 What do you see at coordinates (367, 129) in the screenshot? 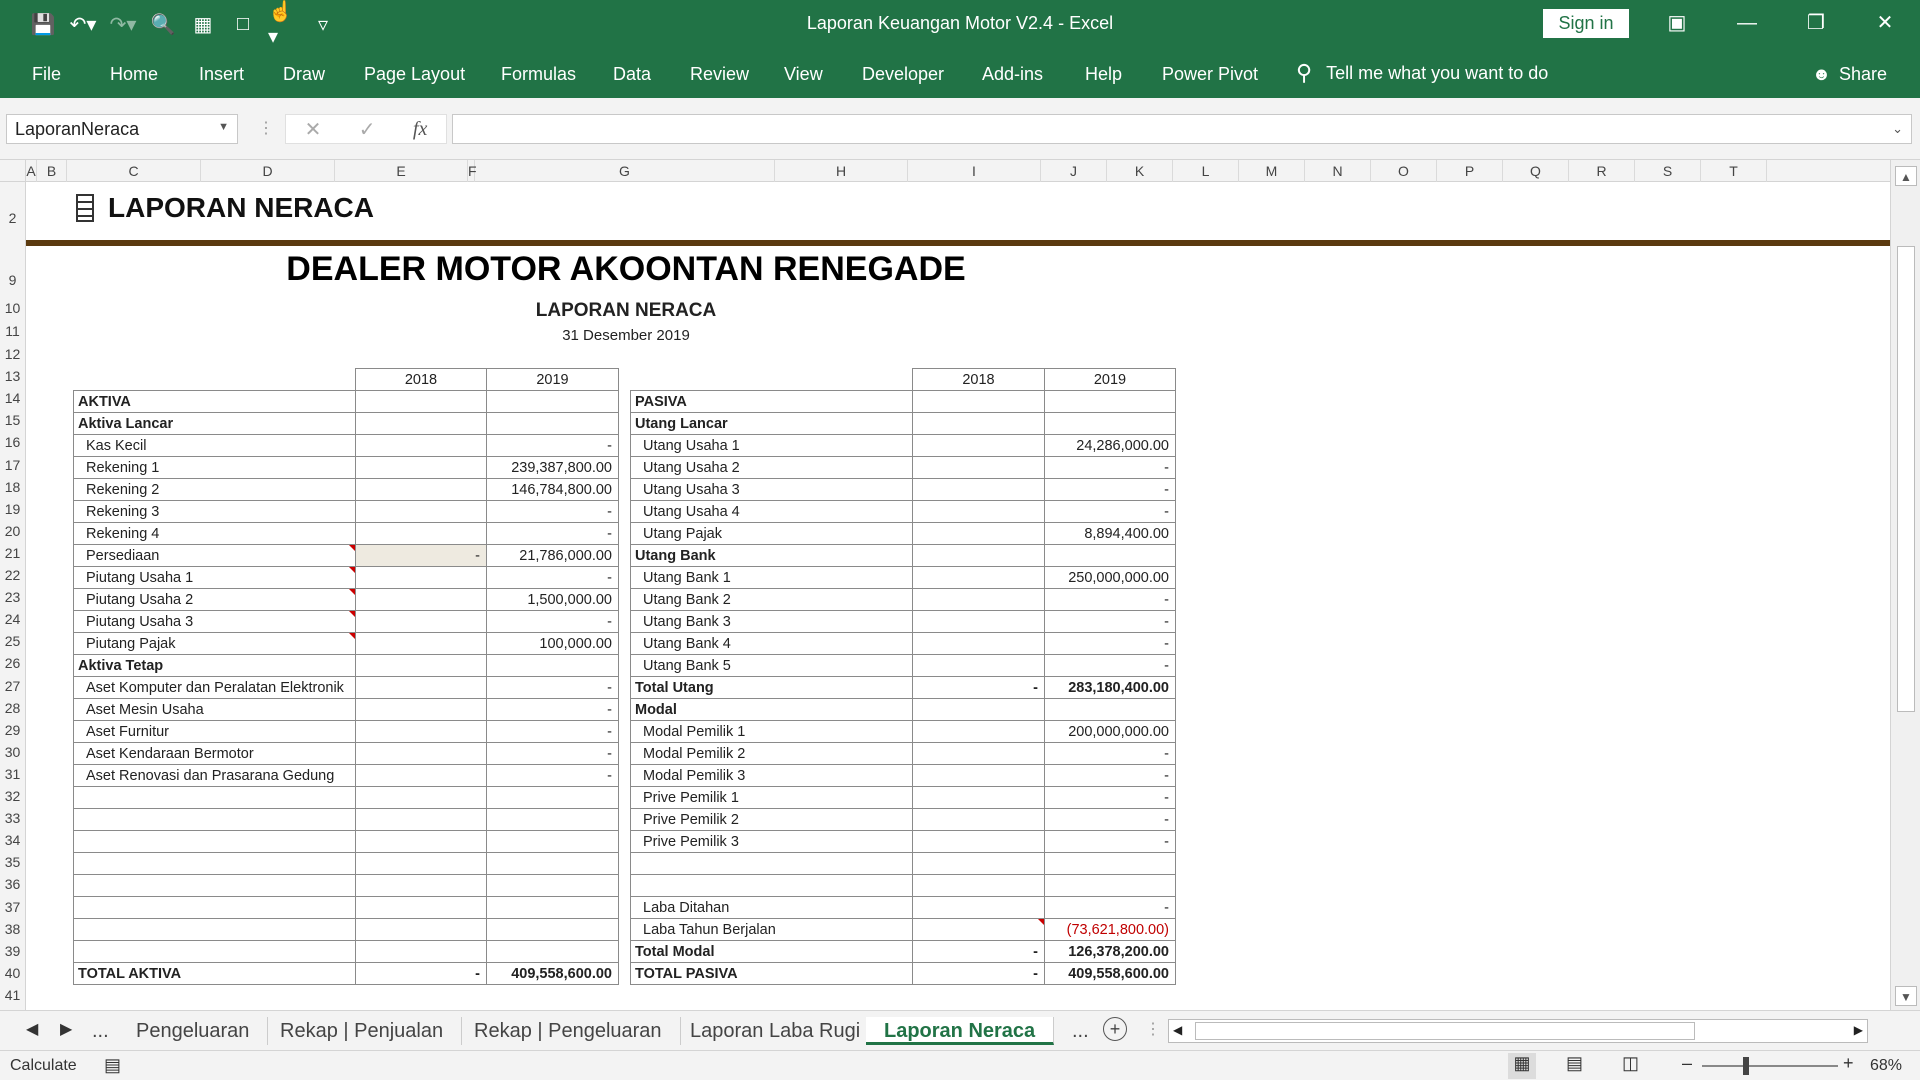
I see `enter-icon: ✓` at bounding box center [367, 129].